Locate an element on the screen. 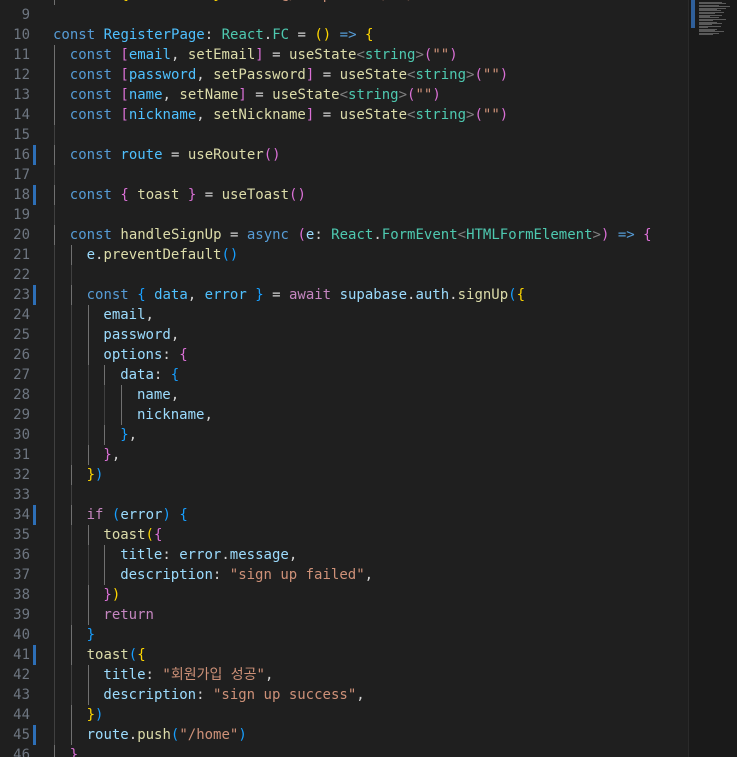 Image resolution: width=737 pixels, height=757 pixels. code-line: }, is located at coordinates (370, 455).